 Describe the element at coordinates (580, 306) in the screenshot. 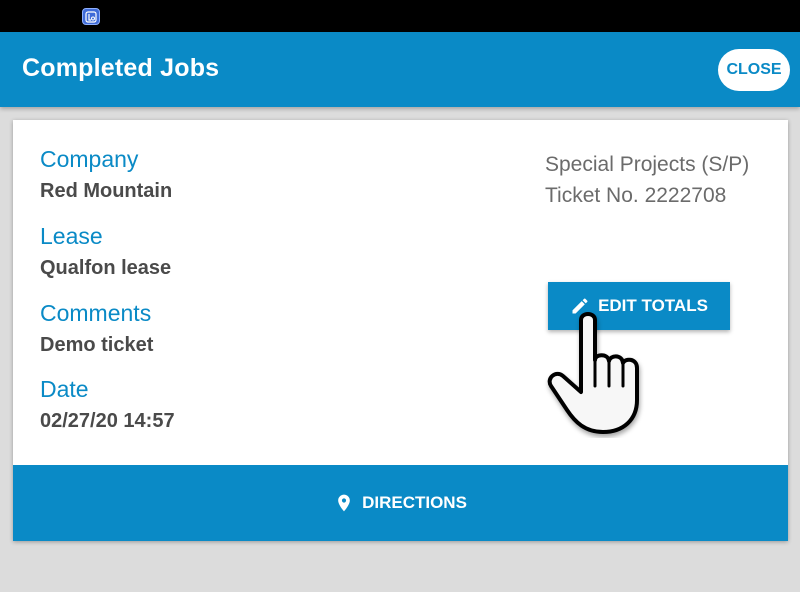

I see `pencil-icon` at that location.